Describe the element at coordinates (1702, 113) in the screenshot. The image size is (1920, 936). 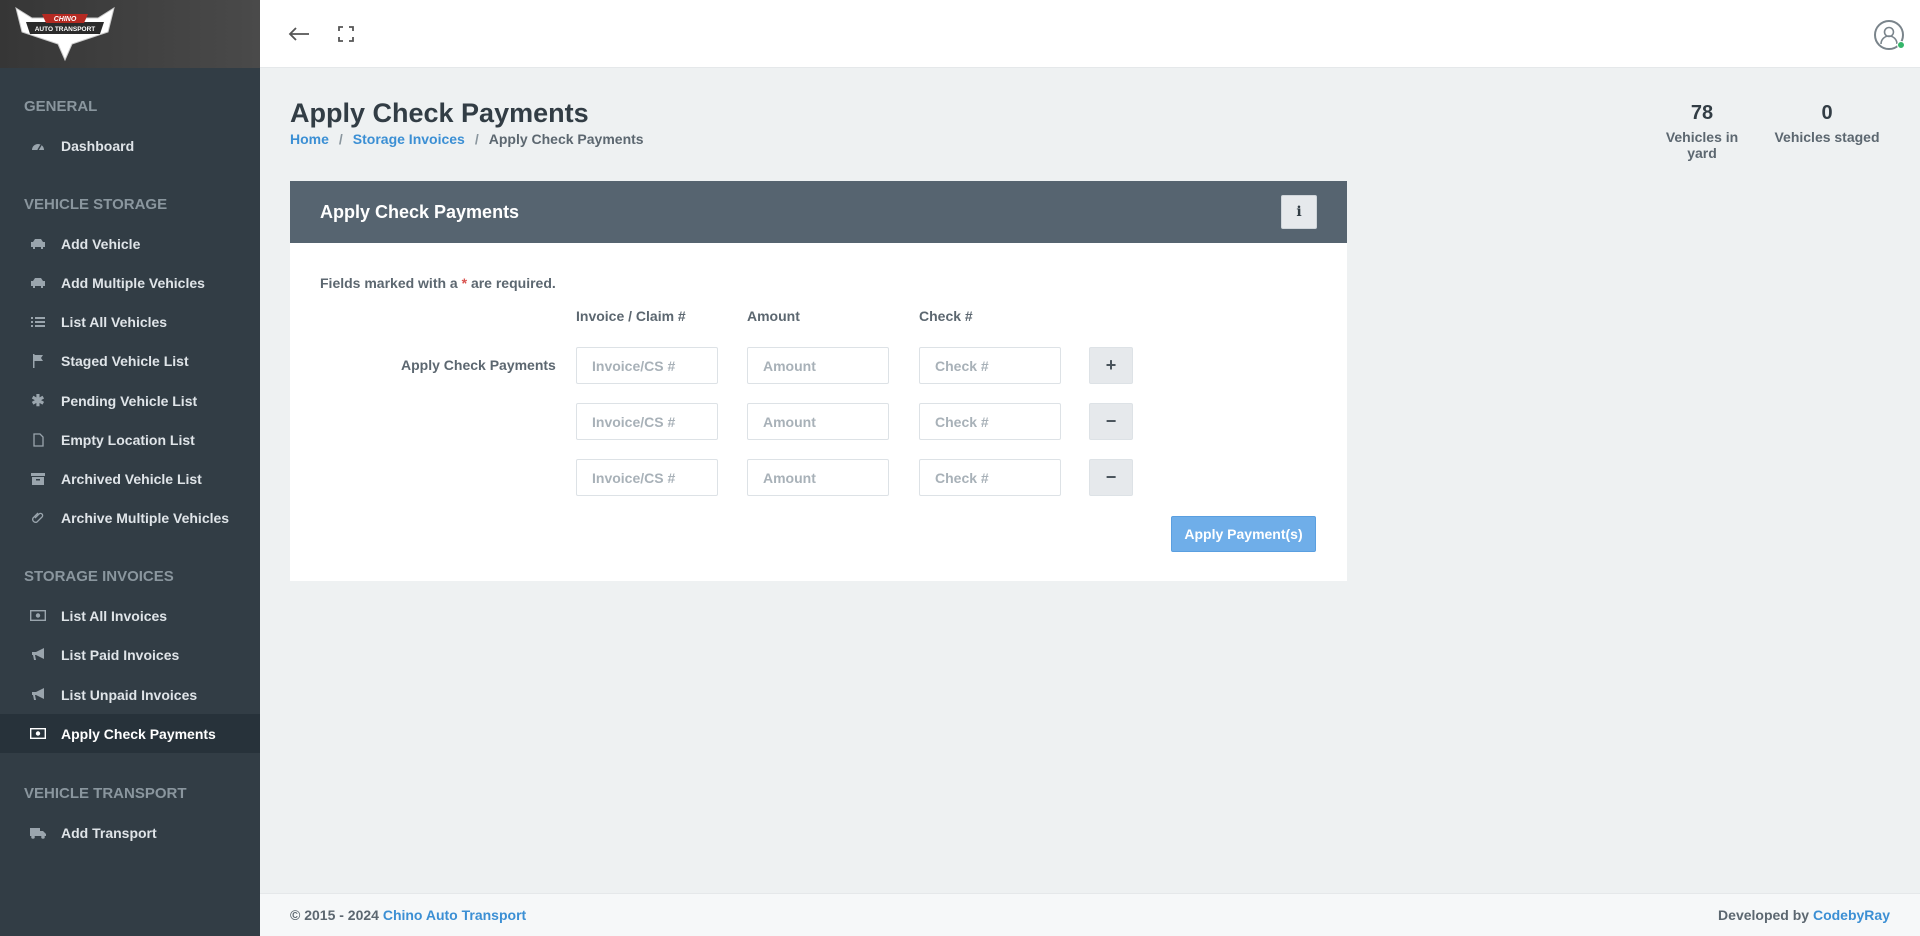
I see `stat-value: 78` at that location.